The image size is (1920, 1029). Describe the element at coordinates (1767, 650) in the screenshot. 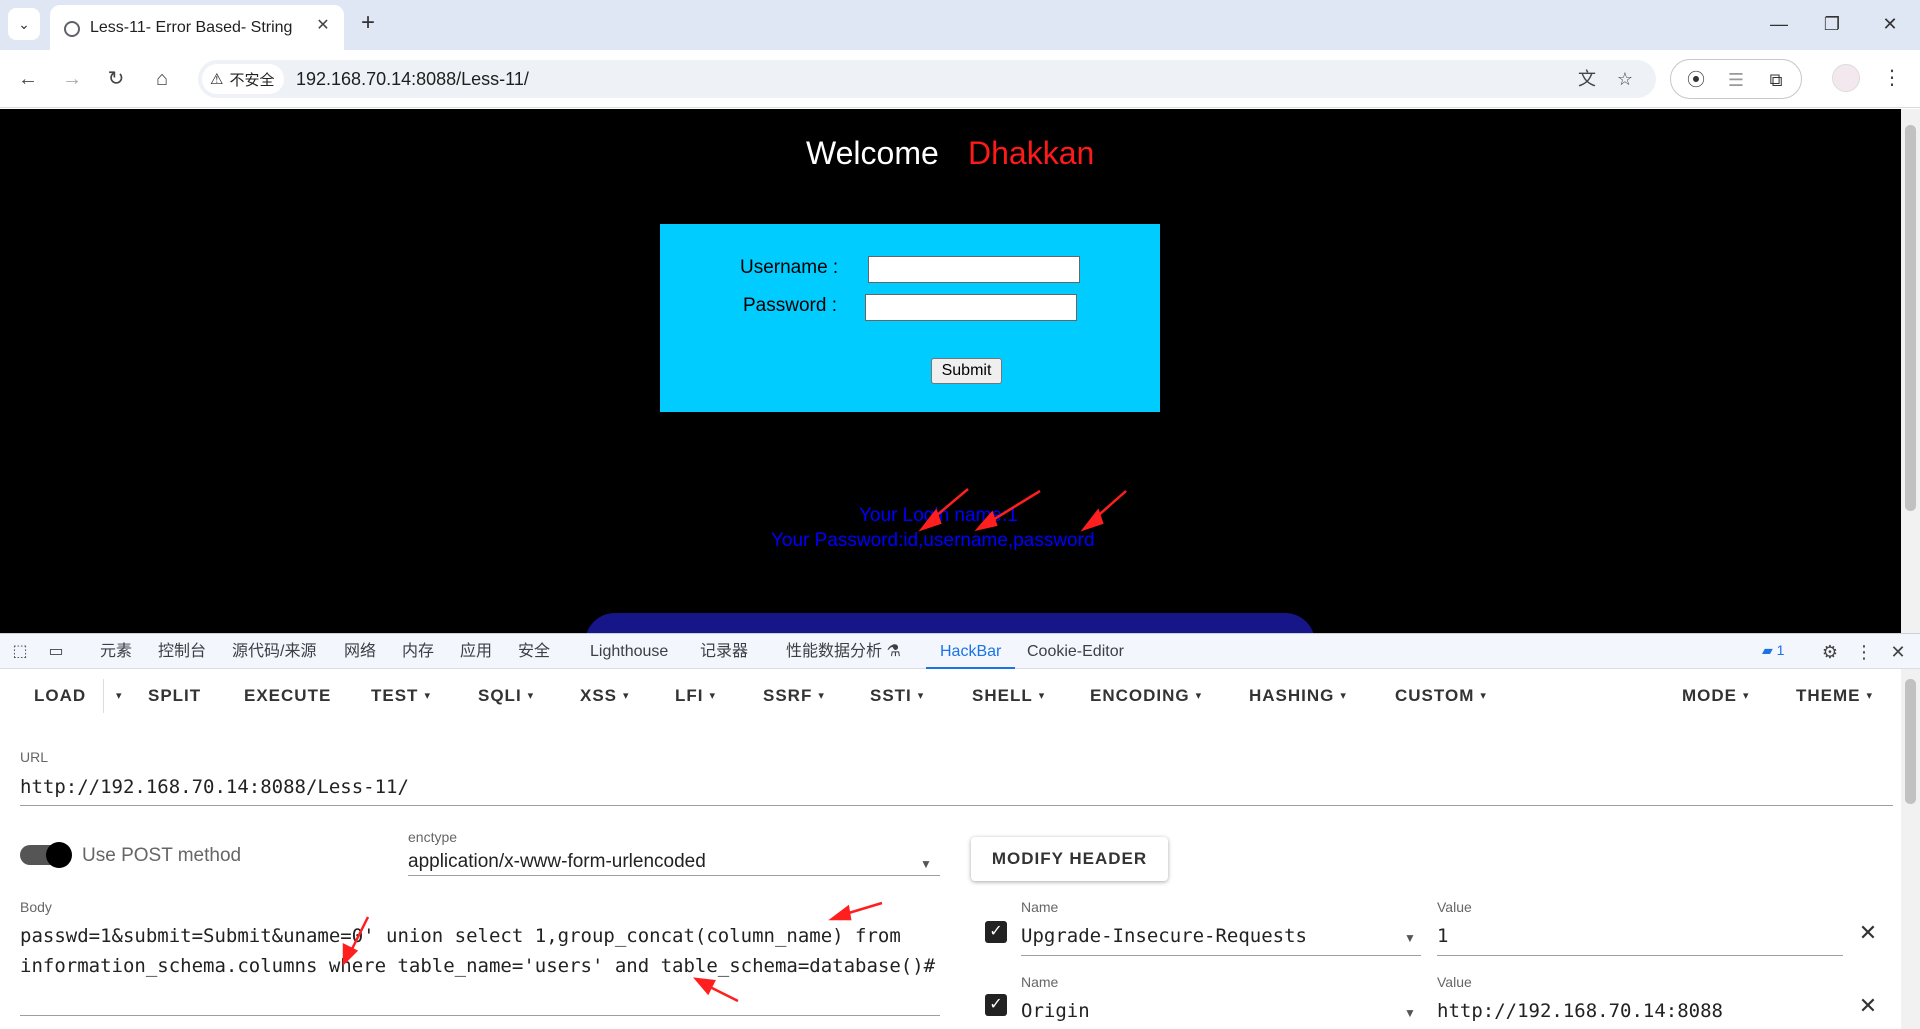

I see `message-icon: ▰` at that location.